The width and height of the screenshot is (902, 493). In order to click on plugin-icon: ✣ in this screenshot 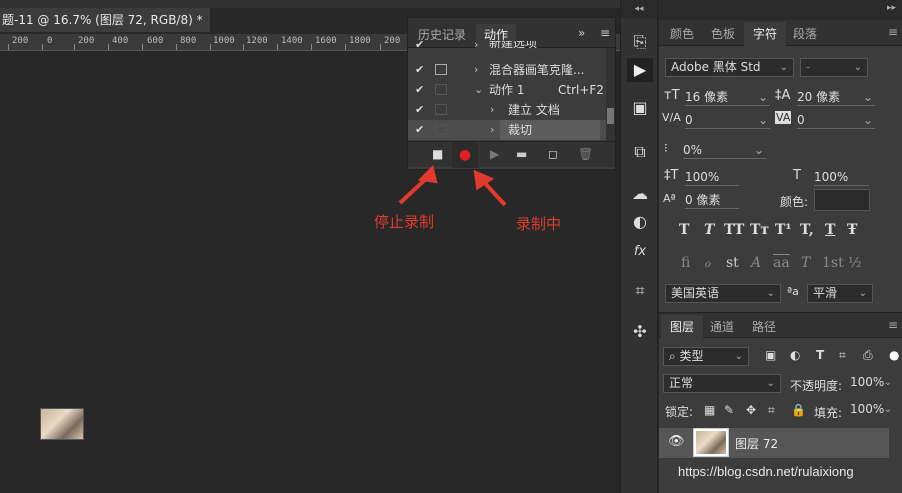, I will do `click(640, 332)`.